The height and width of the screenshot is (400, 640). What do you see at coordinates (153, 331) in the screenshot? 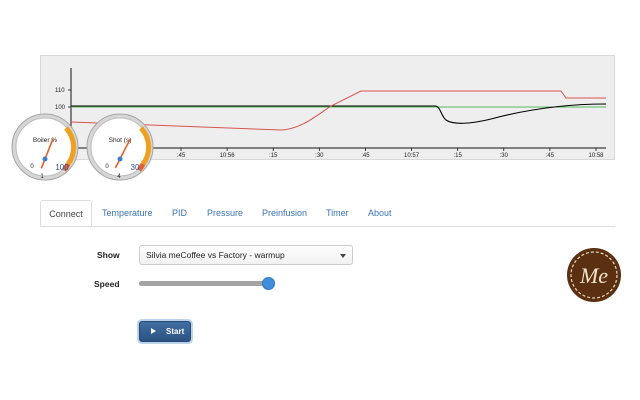
I see `play-icon` at bounding box center [153, 331].